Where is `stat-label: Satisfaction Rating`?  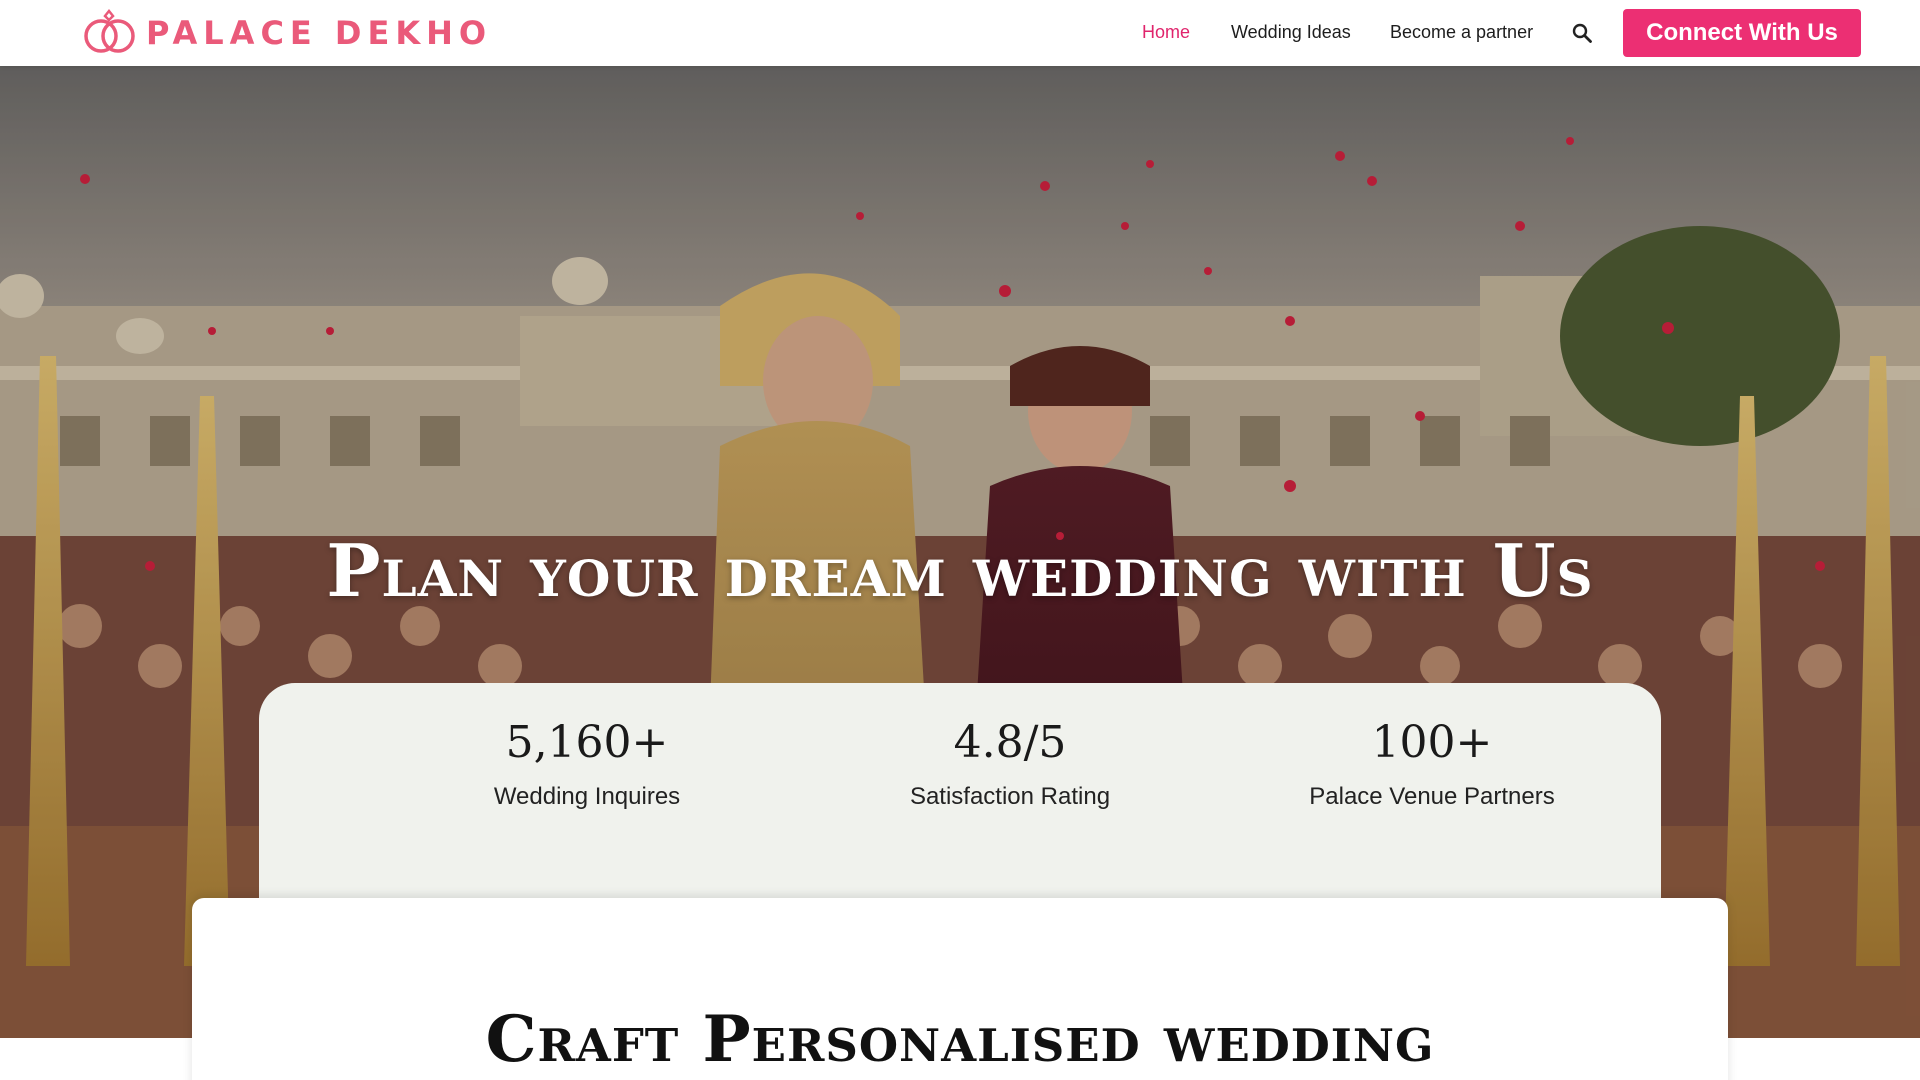 stat-label: Satisfaction Rating is located at coordinates (1010, 796).